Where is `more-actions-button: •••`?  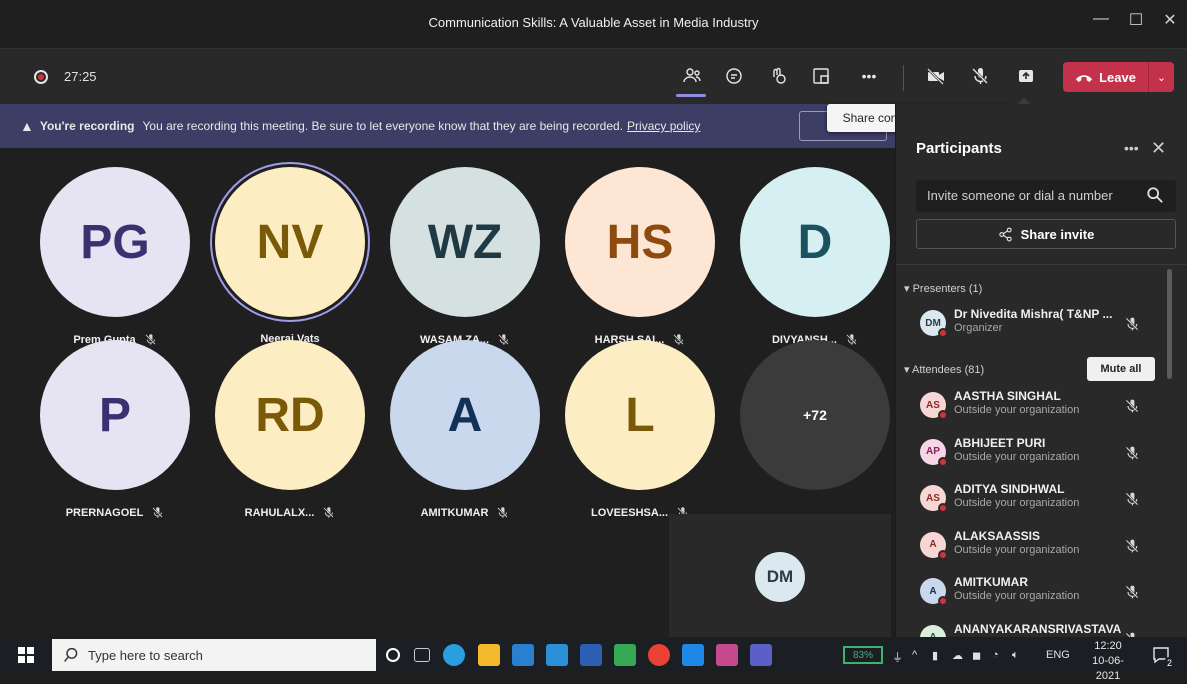
more-actions-button: ••• is located at coordinates (869, 76).